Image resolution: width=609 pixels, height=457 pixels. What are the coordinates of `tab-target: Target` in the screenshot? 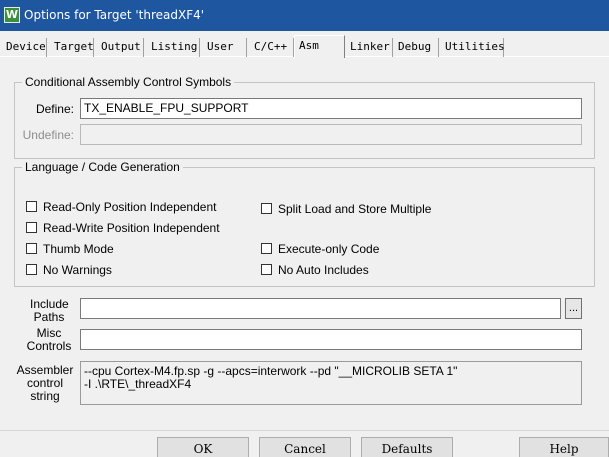 It's located at (72, 47).